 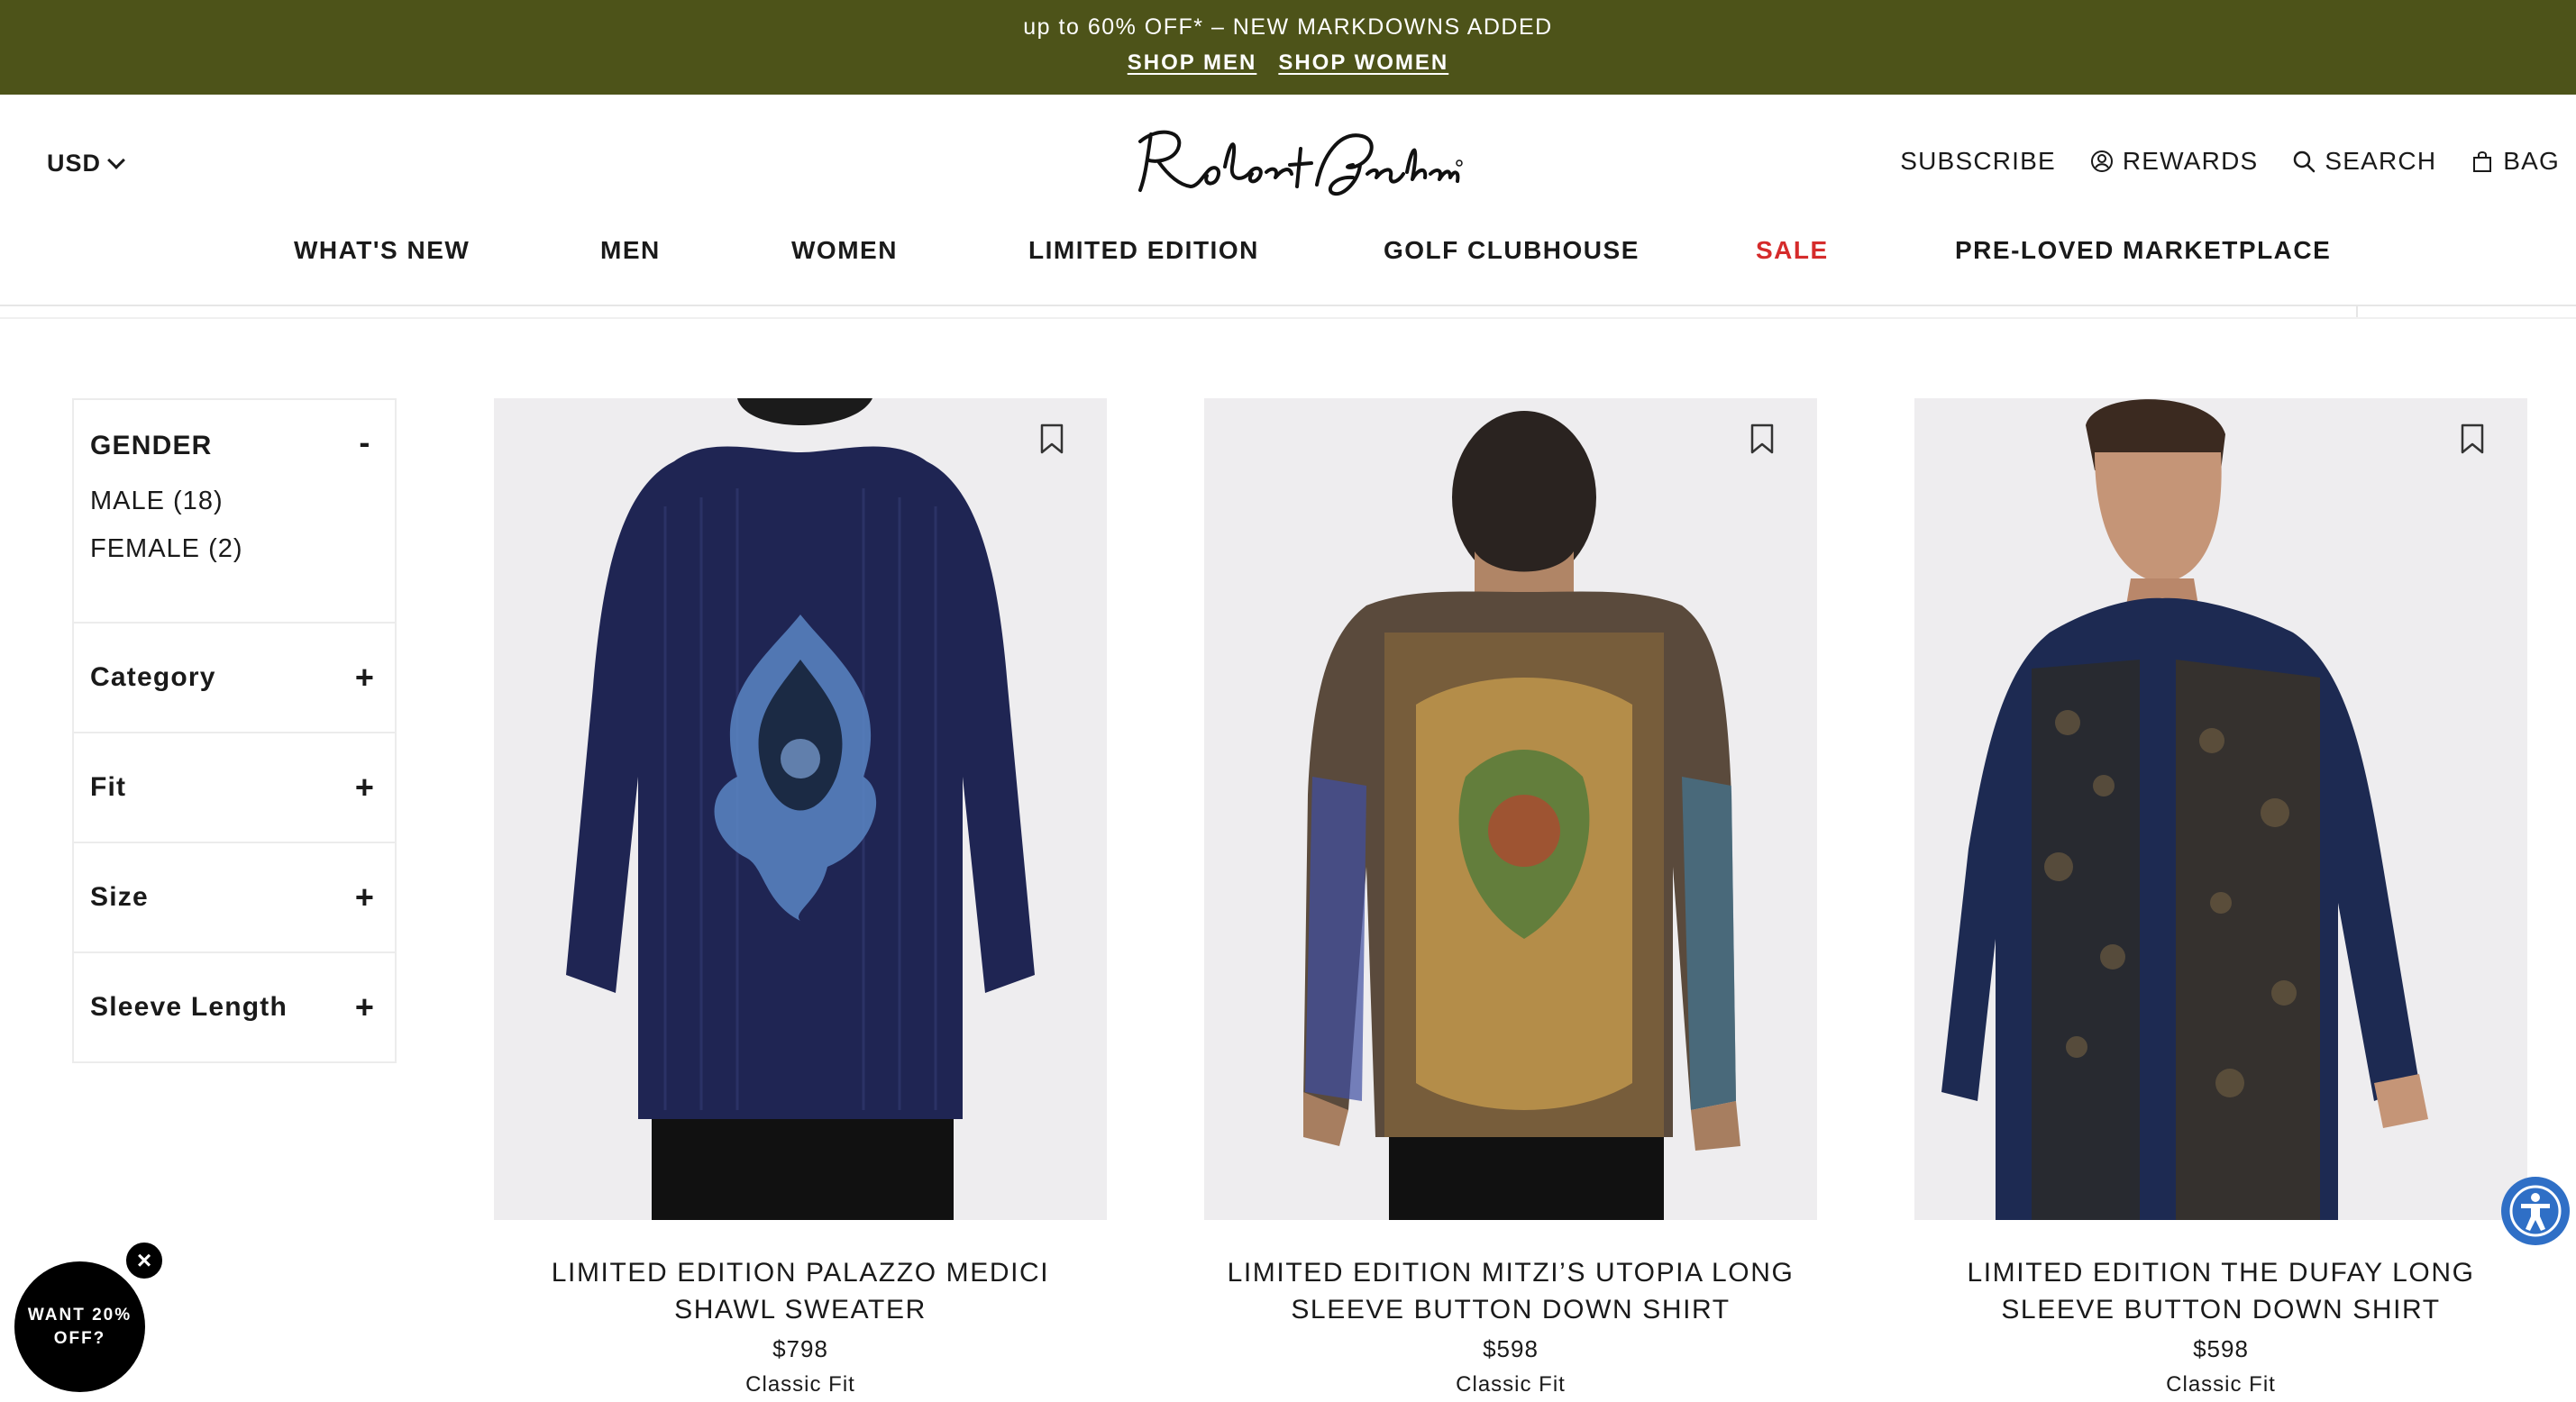 I want to click on discount-popup-button: WANT 20% OFF?, so click(x=79, y=1326).